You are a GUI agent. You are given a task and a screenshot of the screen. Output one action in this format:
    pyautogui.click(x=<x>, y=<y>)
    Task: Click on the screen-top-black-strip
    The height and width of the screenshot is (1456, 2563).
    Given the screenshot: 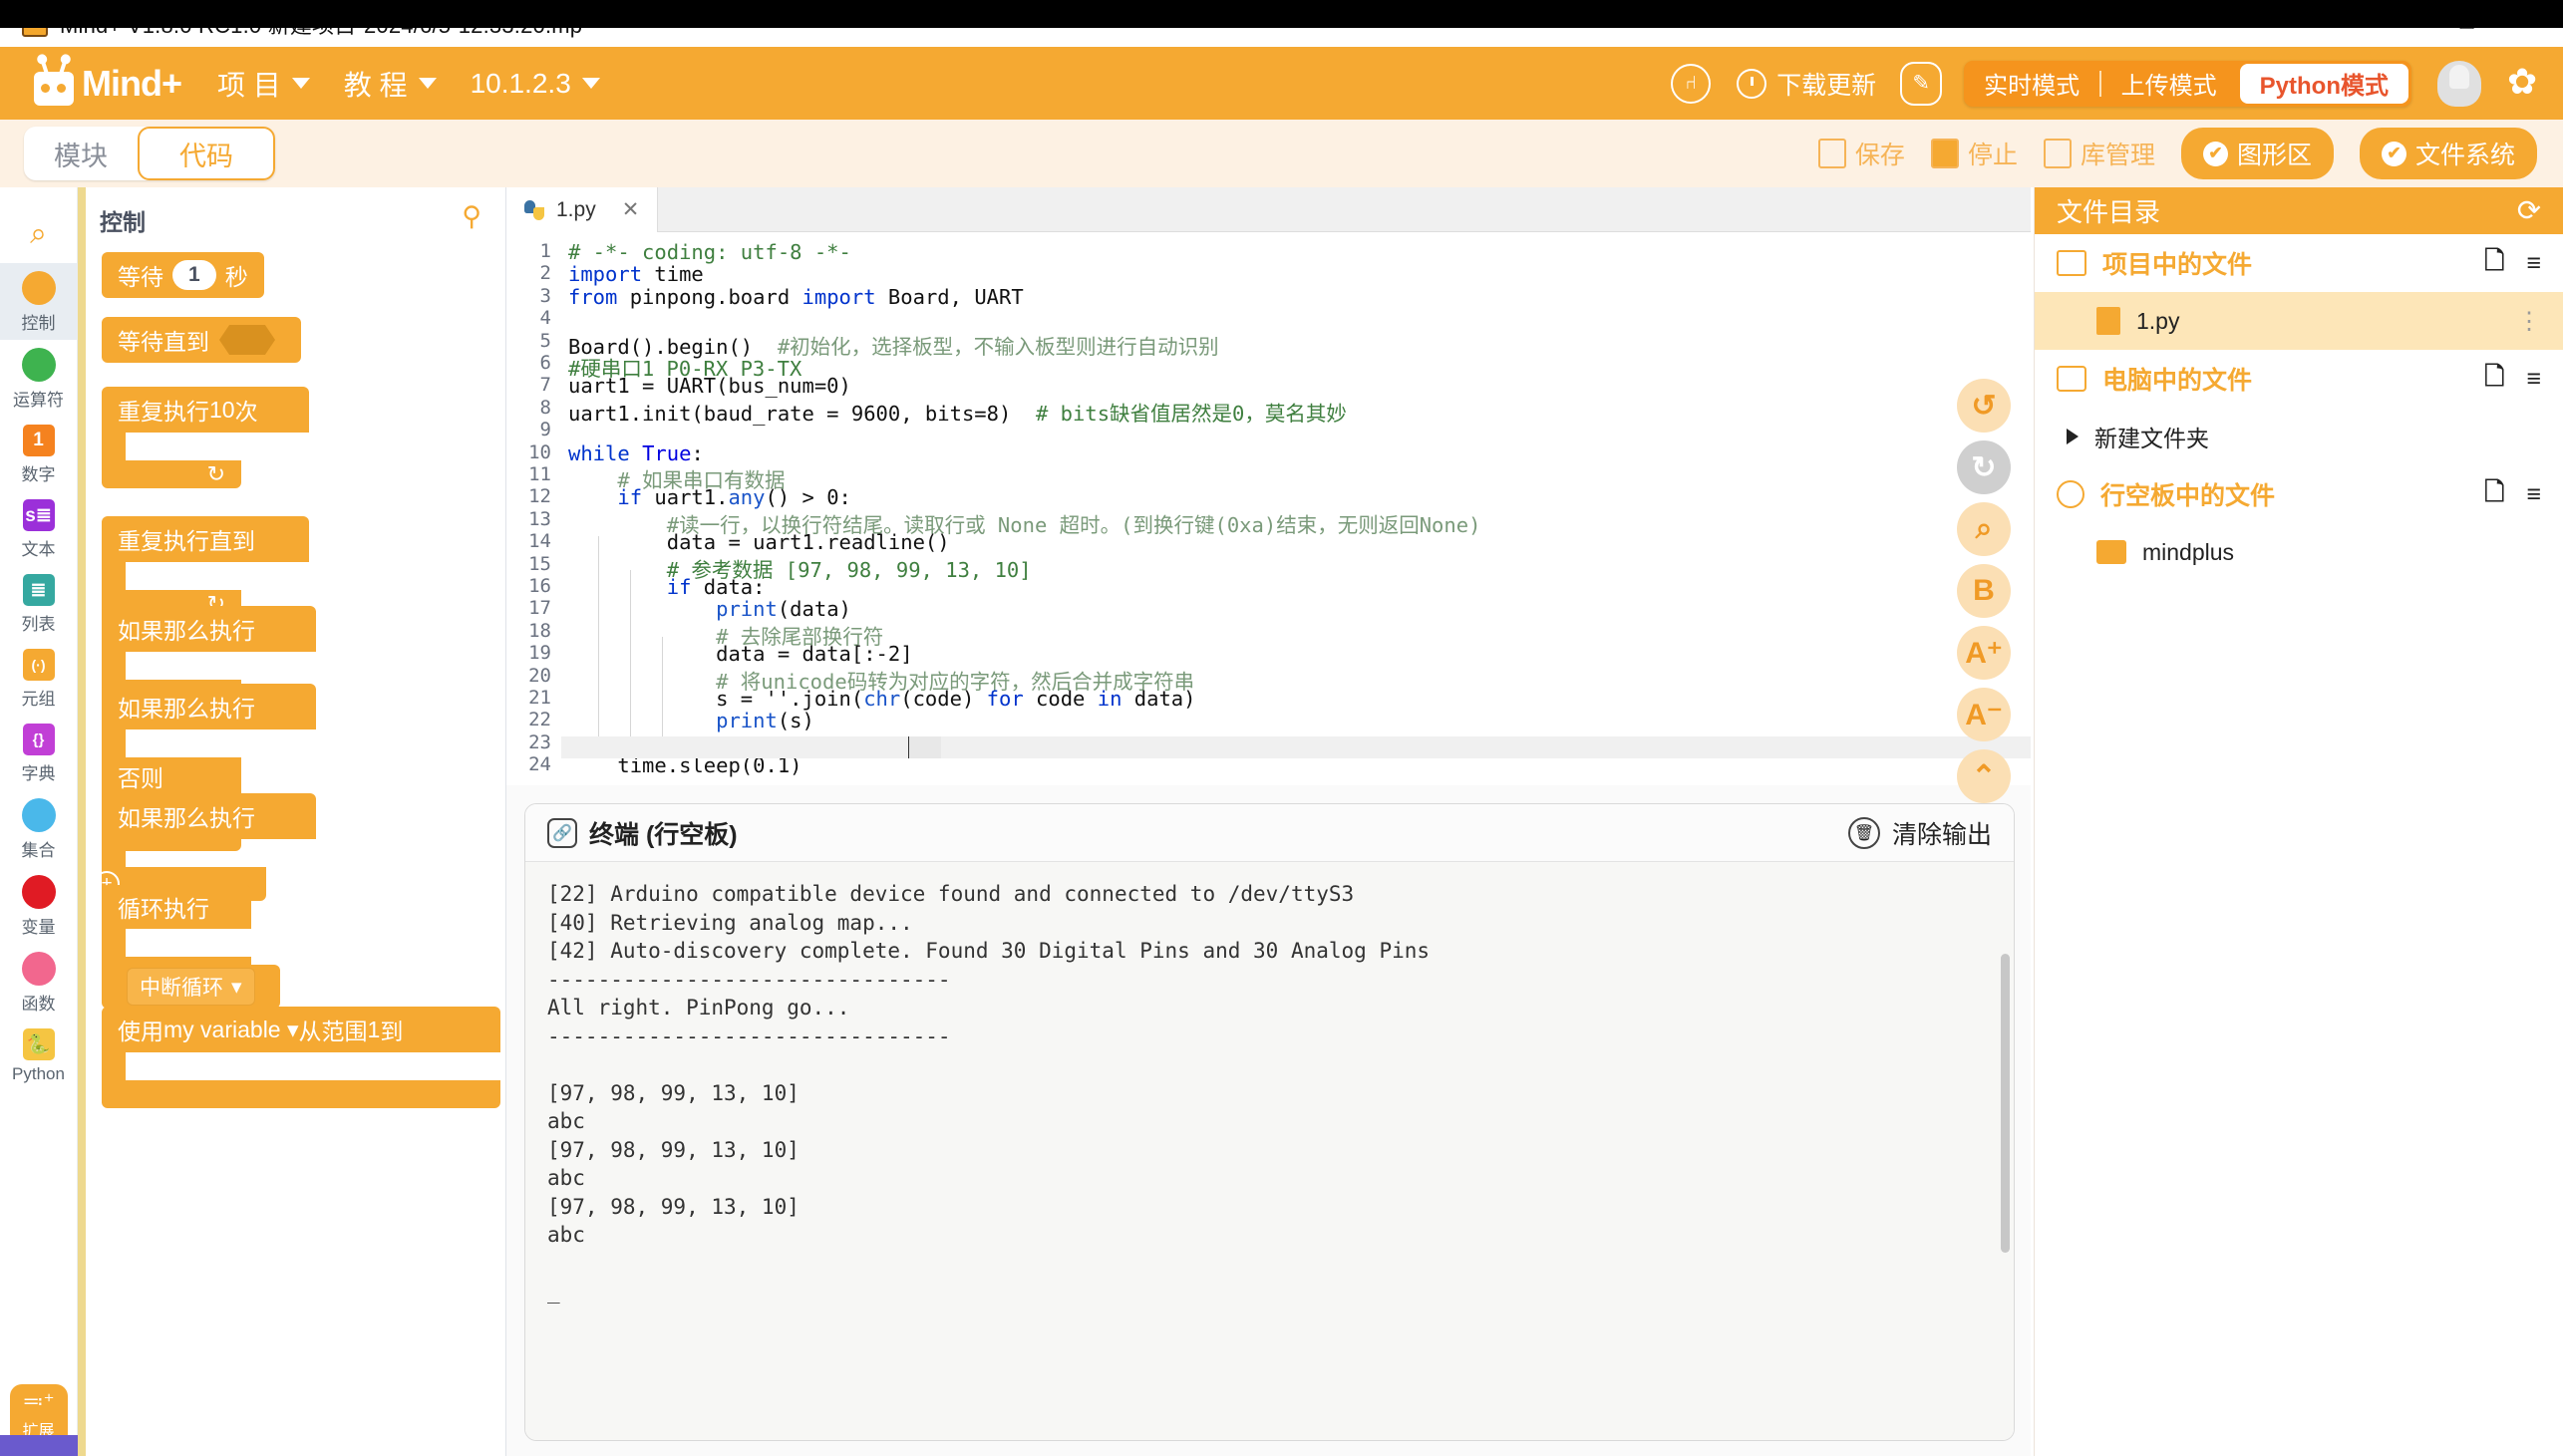 What is the action you would take?
    pyautogui.click(x=1281, y=14)
    